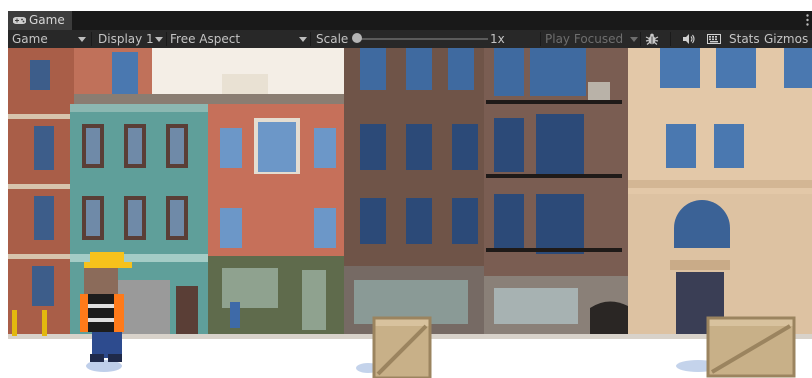  I want to click on display-mode-dropdown: Game, so click(30, 39).